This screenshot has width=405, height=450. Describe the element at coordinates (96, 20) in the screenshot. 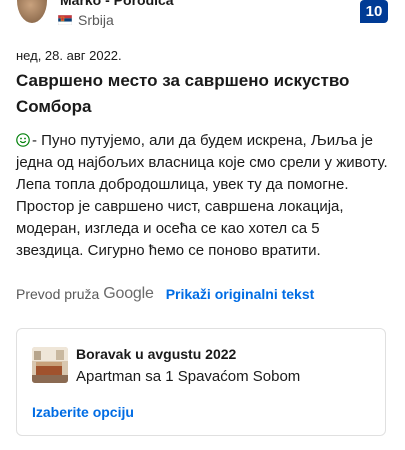

I see `reviewer-country: Srbija` at that location.